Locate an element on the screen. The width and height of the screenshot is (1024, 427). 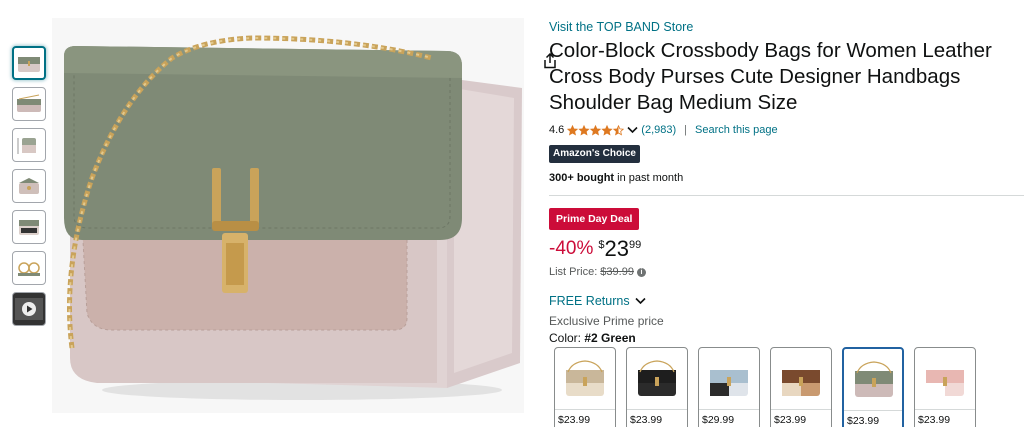
thumbnail-rail is located at coordinates (29, 189).